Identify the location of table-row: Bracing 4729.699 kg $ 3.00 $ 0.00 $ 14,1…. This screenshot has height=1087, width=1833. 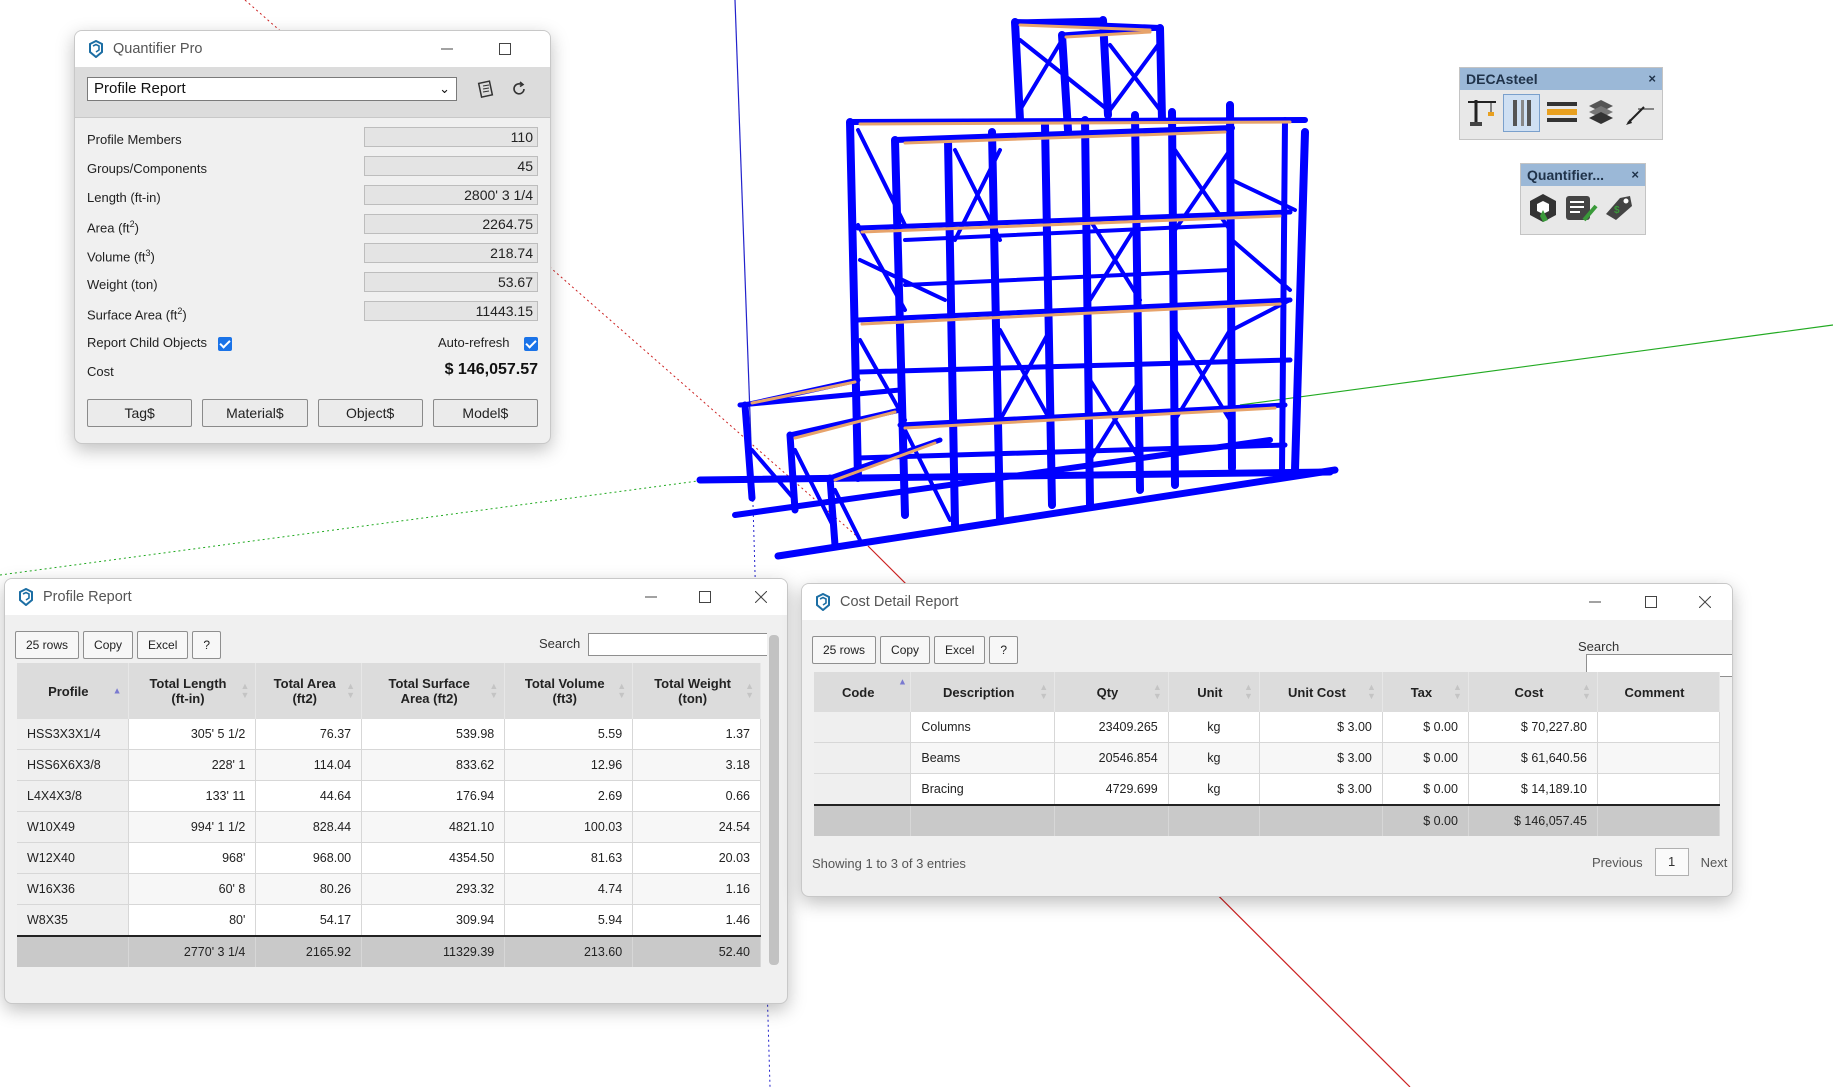
(1267, 789).